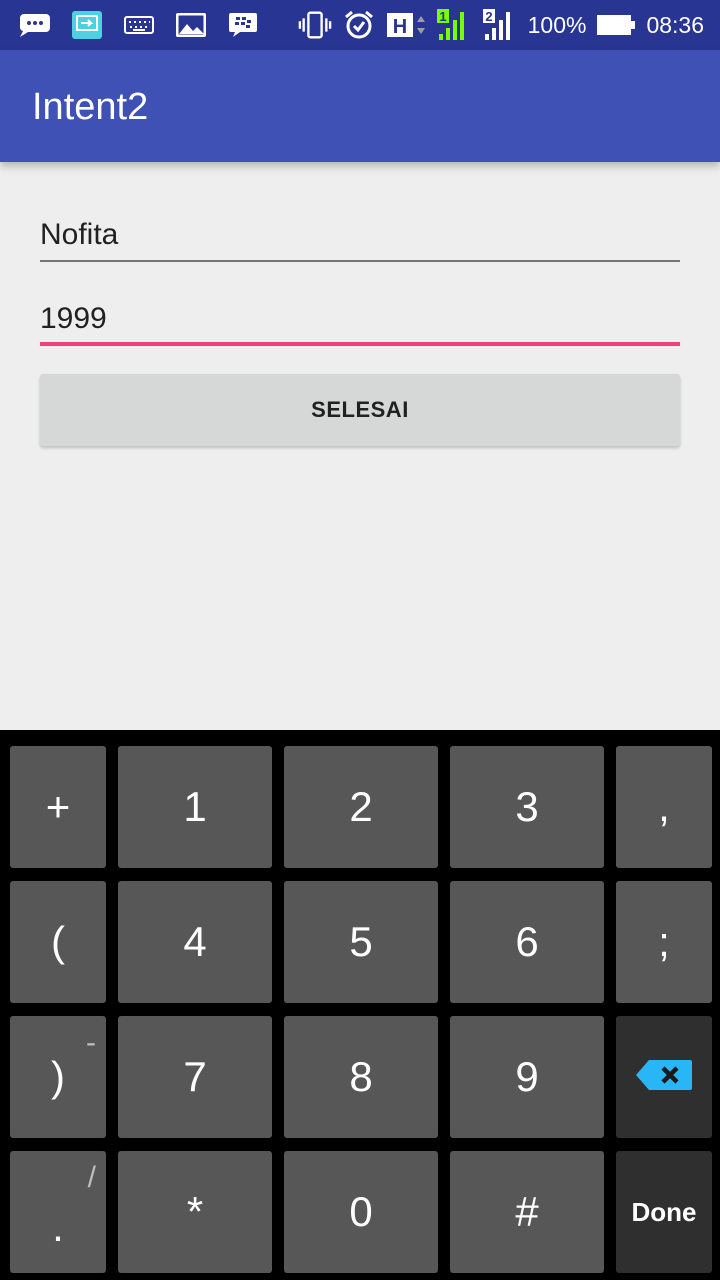  What do you see at coordinates (360, 261) in the screenshot?
I see `name-field-underline` at bounding box center [360, 261].